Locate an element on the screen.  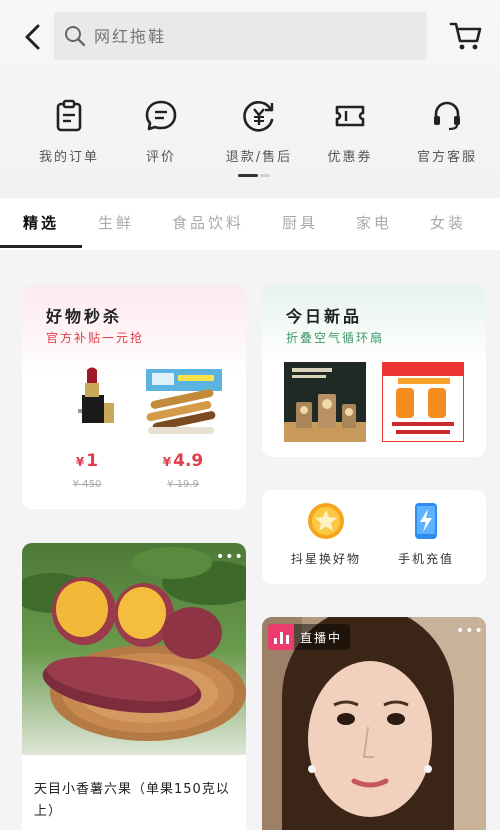
original-price: ¥ 450 is located at coordinates (87, 484).